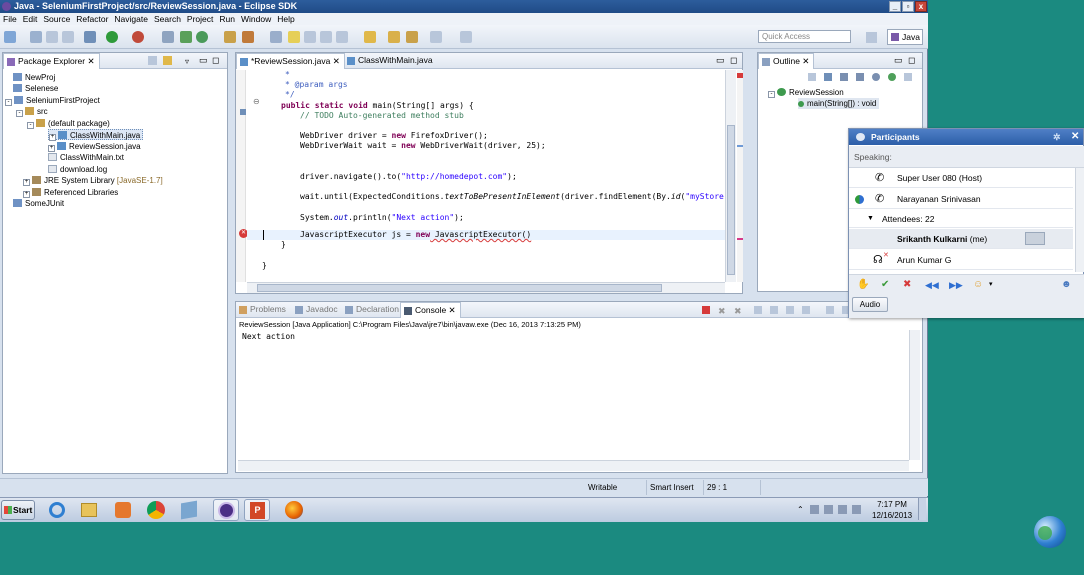 This screenshot has height=575, width=1084. What do you see at coordinates (10, 37) in the screenshot?
I see `new-icon` at bounding box center [10, 37].